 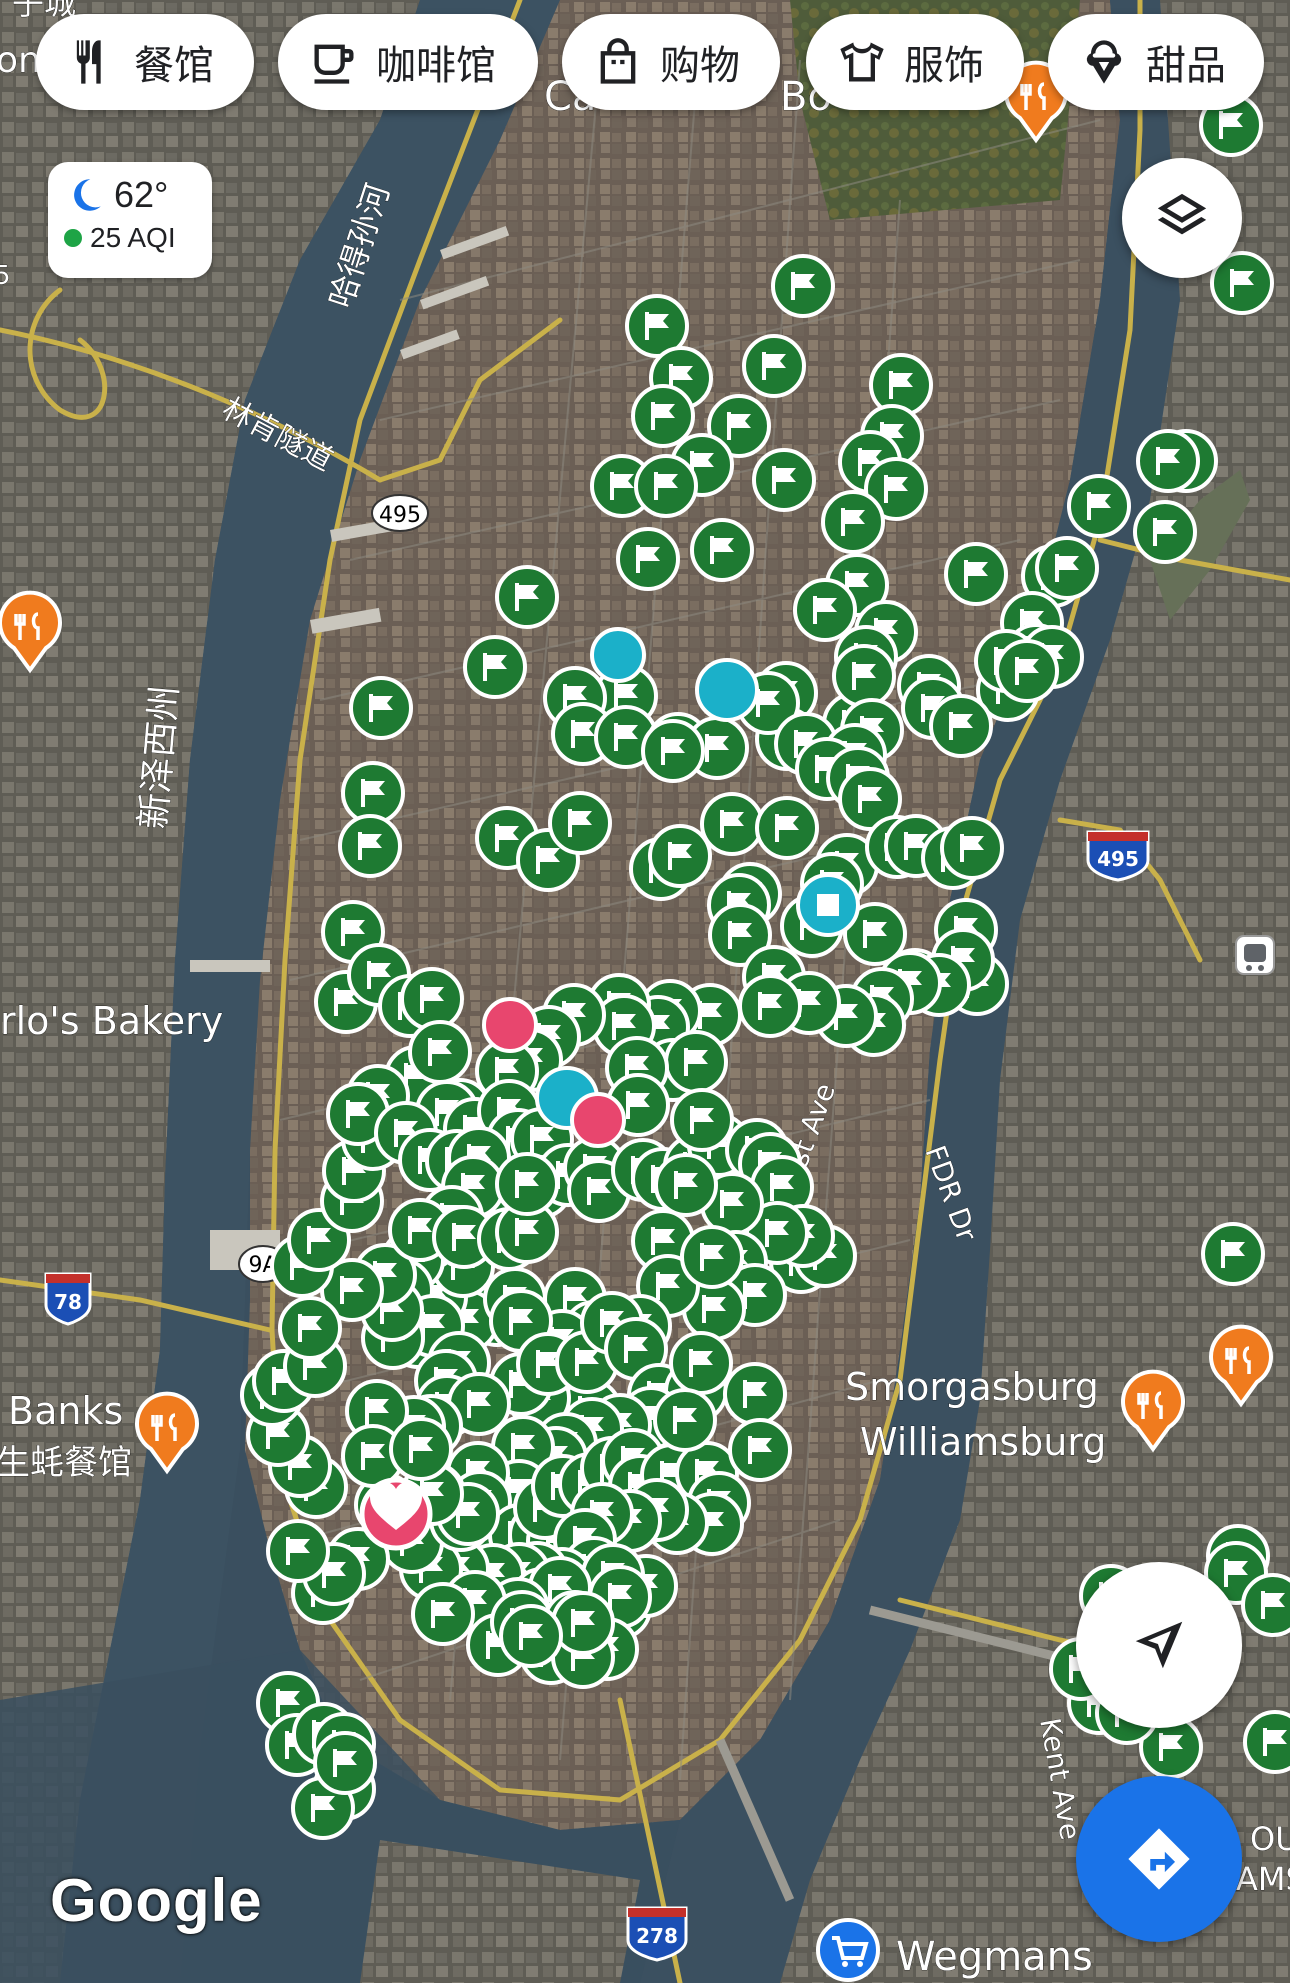 What do you see at coordinates (156, 1900) in the screenshot?
I see `google-attribution: Google` at bounding box center [156, 1900].